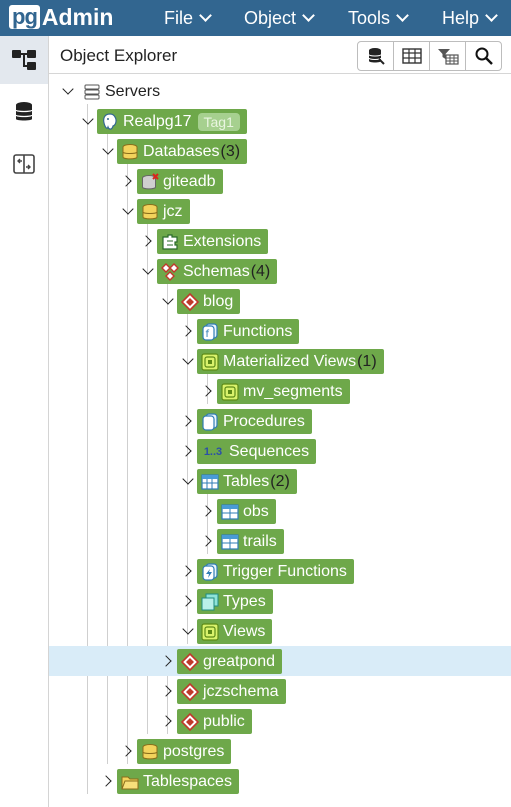 Image resolution: width=511 pixels, height=807 pixels. What do you see at coordinates (163, 211) in the screenshot?
I see `tree-node-jcz: jcz` at bounding box center [163, 211].